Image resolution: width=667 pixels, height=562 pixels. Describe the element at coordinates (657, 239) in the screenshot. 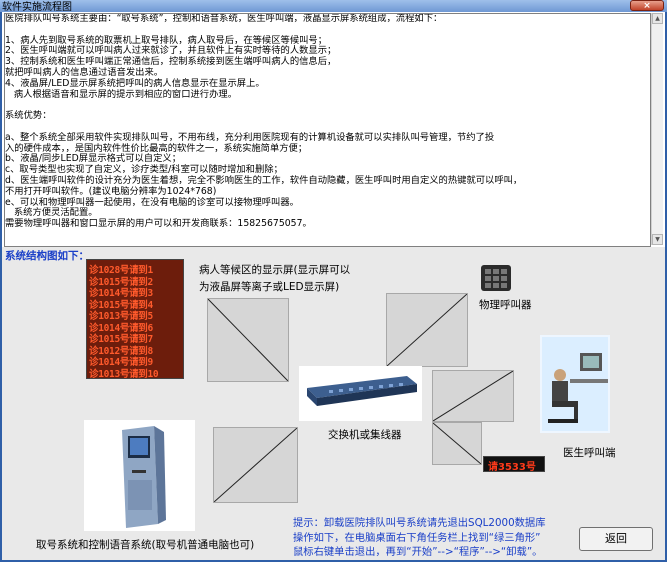

I see `scroll-down-icon: ▼` at that location.